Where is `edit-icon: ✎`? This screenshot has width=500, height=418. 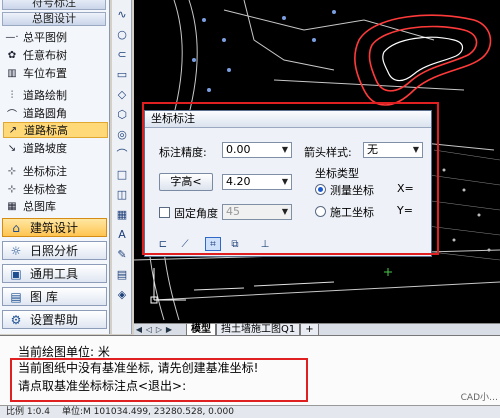
edit-icon: ✎ is located at coordinates (122, 254).